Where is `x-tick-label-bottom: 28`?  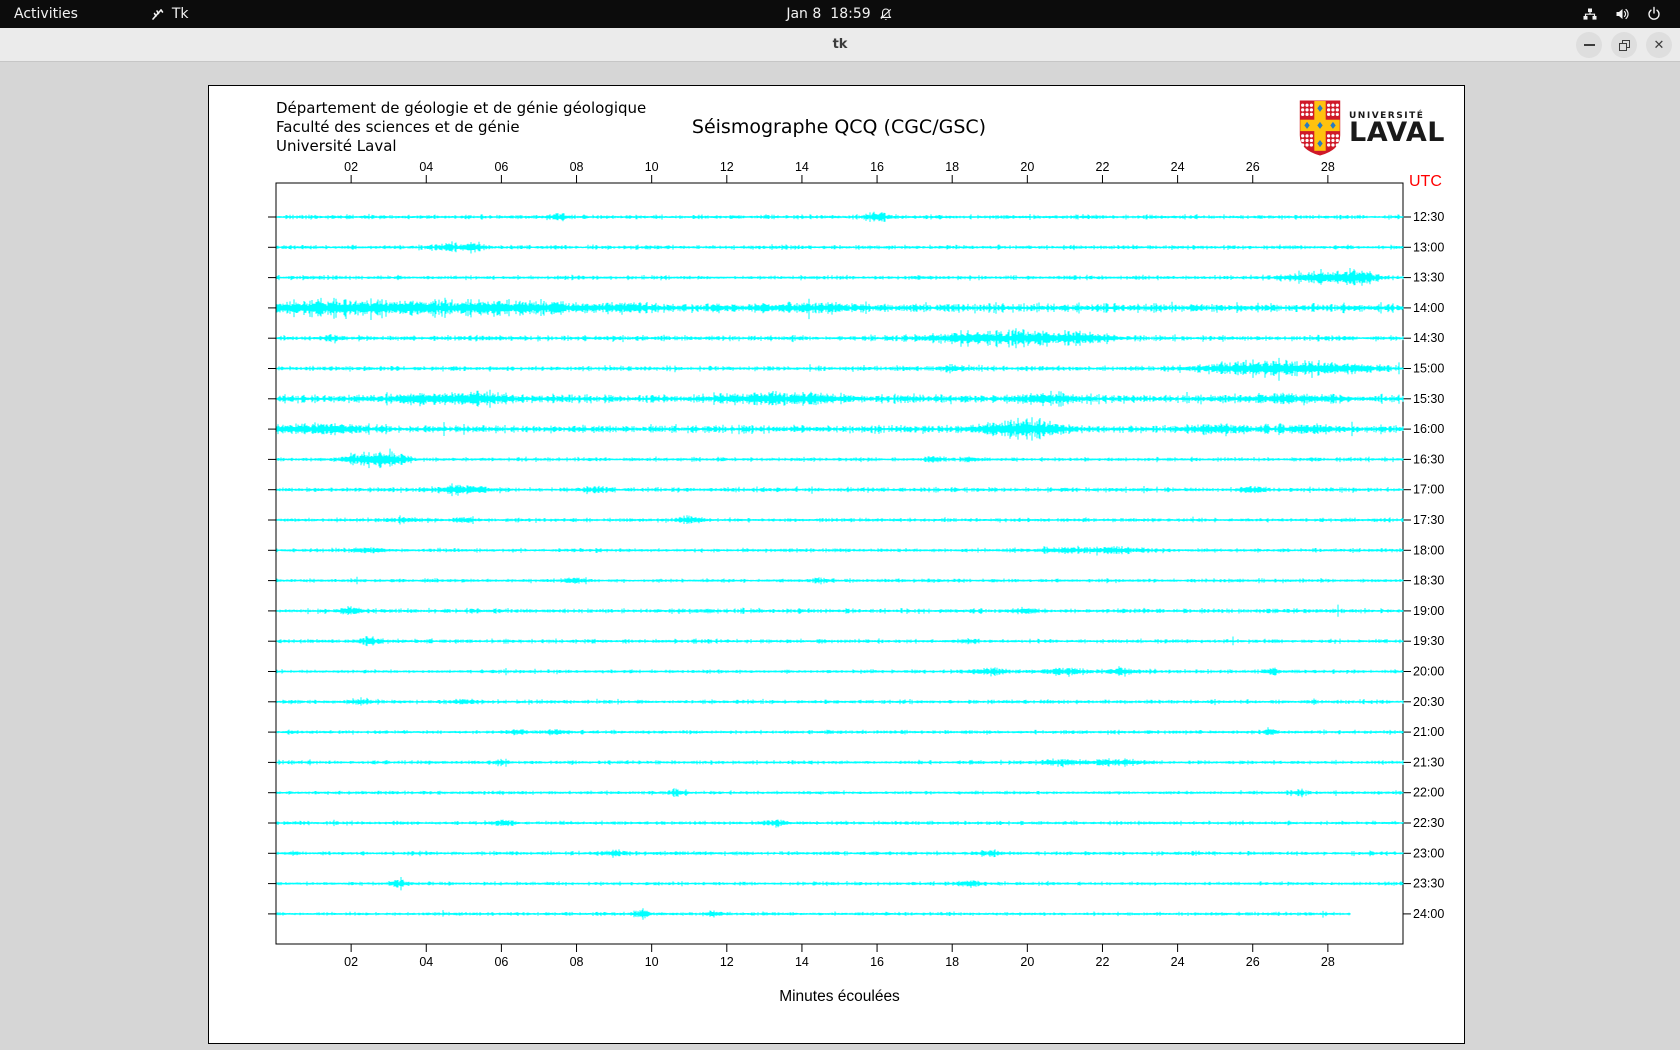
x-tick-label-bottom: 28 is located at coordinates (1328, 962).